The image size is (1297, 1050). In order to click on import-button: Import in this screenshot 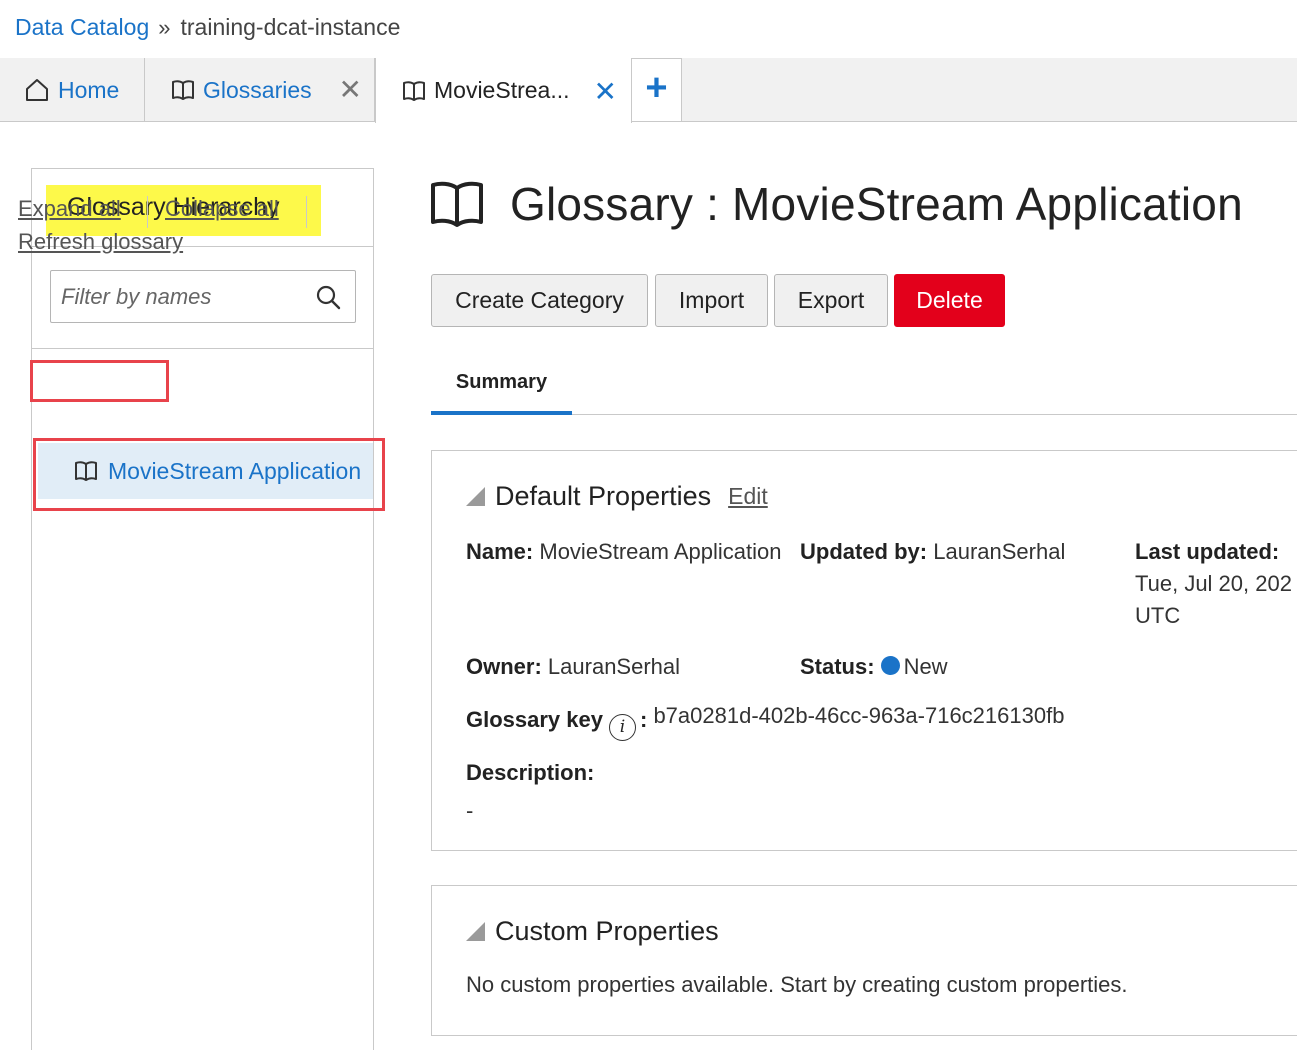, I will do `click(711, 300)`.